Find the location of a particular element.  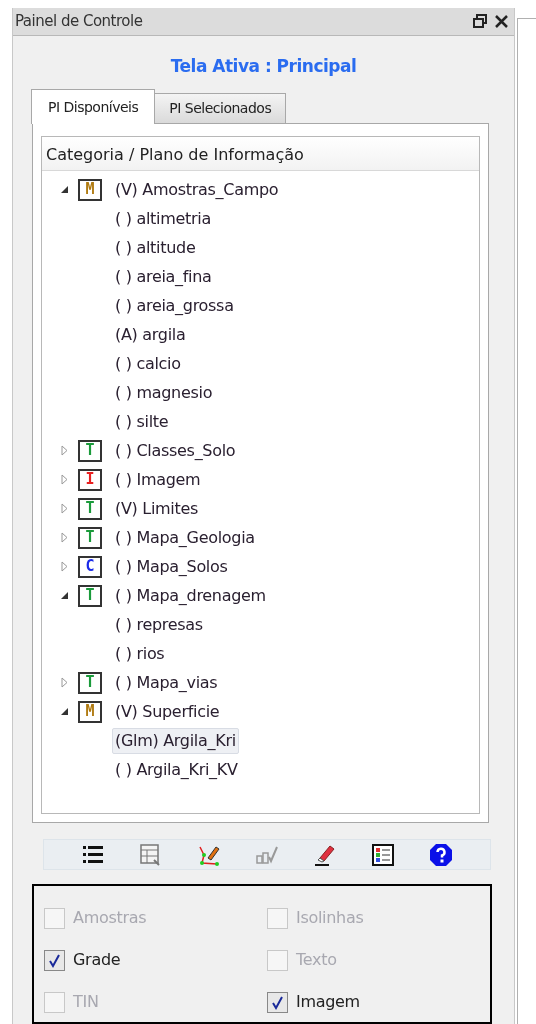

layer-type-icon: I is located at coordinates (90, 479).